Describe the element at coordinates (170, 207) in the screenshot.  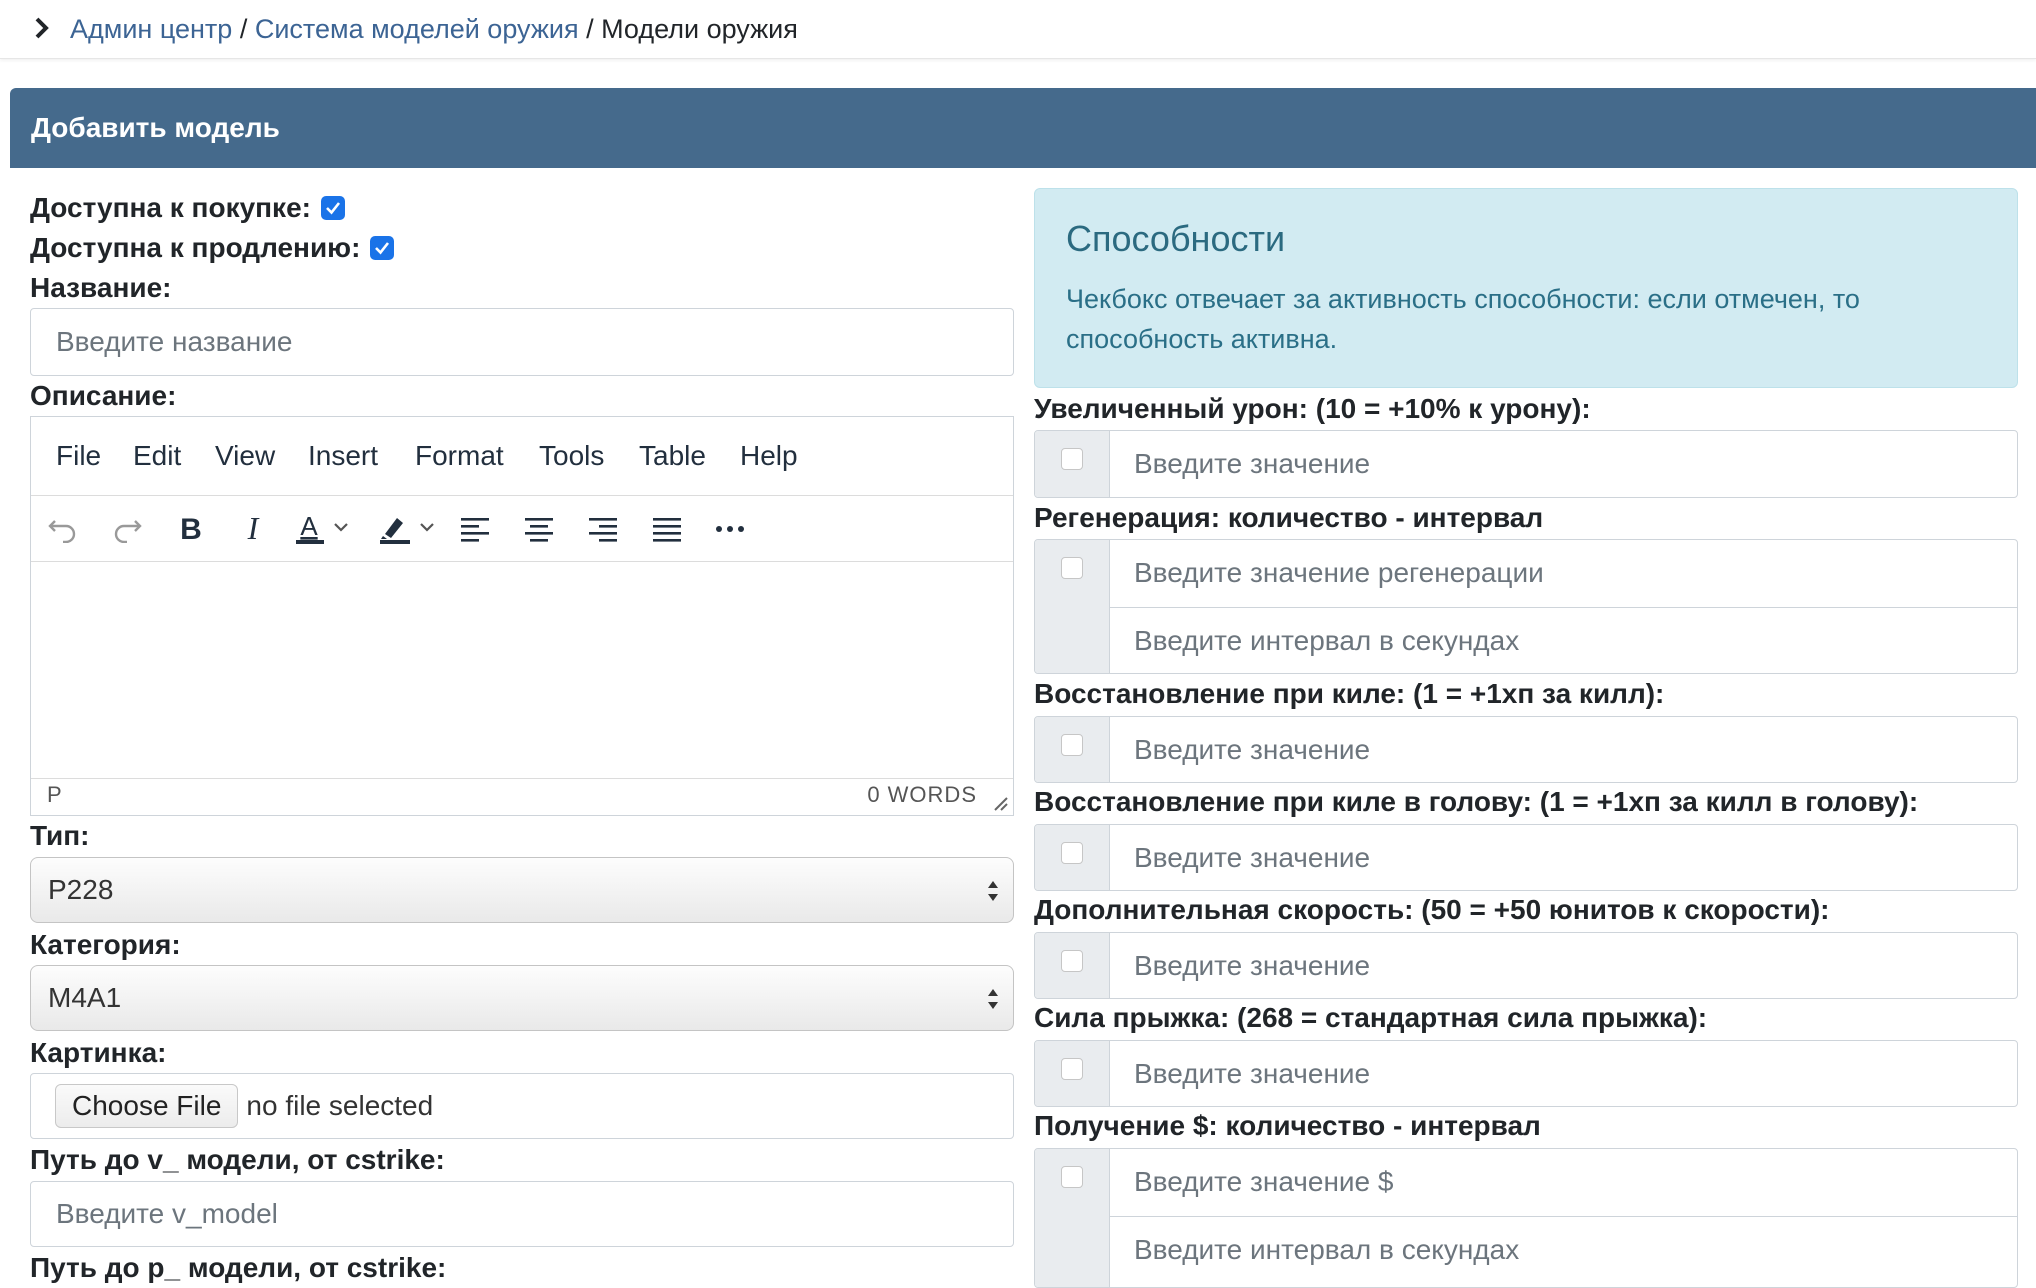
I see `purchase-label: Доступна к покупке:` at that location.